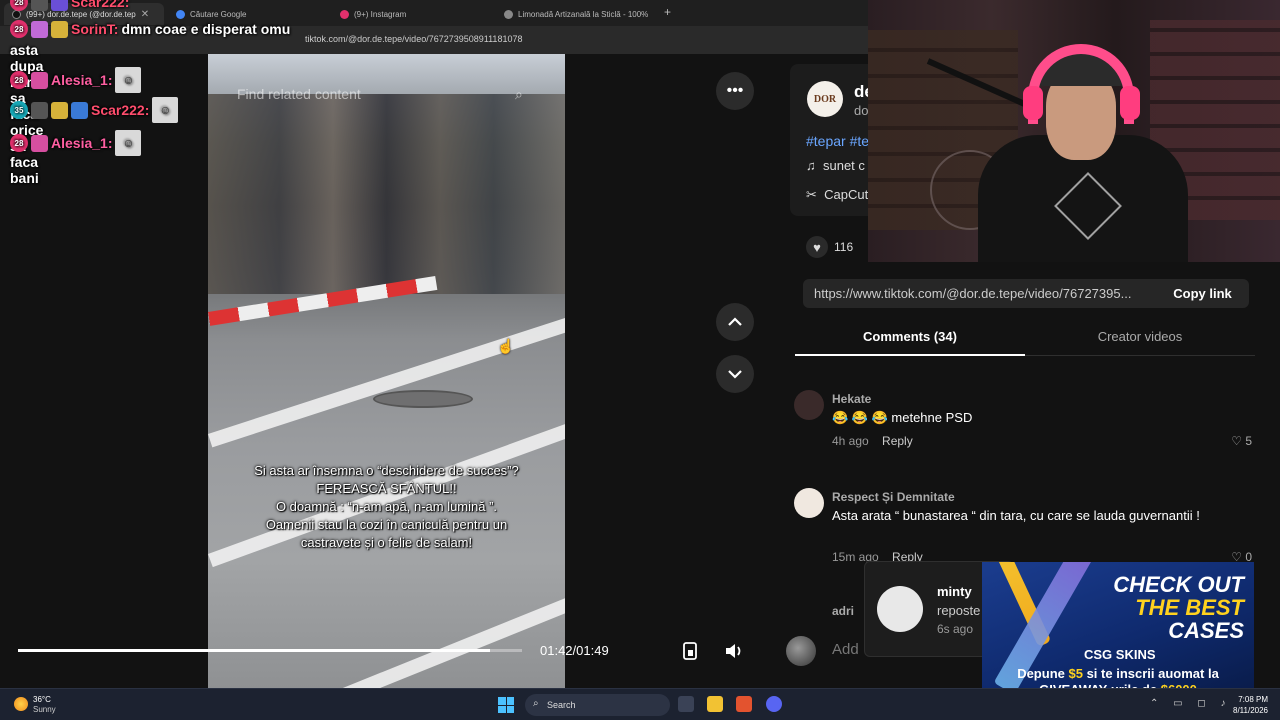  I want to click on caption-line: castravete și o felie de salam!, so click(386, 542).